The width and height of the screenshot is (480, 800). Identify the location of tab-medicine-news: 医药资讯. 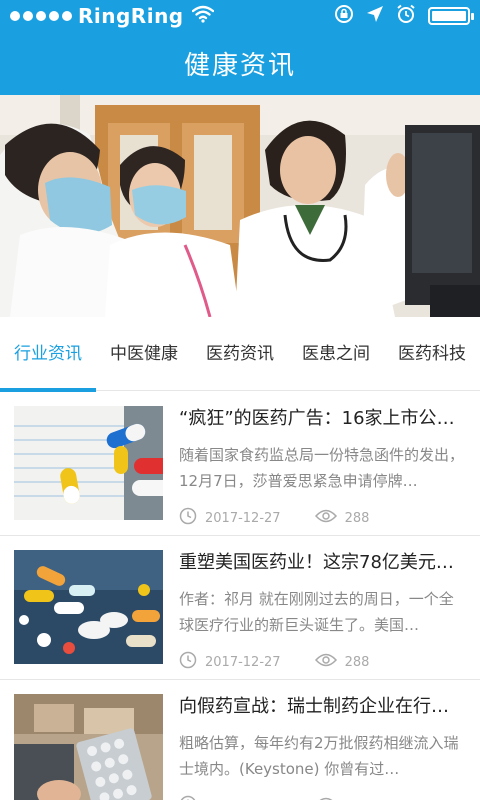
(240, 354).